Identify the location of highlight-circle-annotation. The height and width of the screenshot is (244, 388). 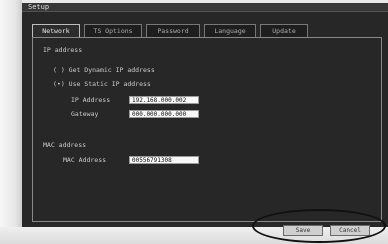
(319, 226).